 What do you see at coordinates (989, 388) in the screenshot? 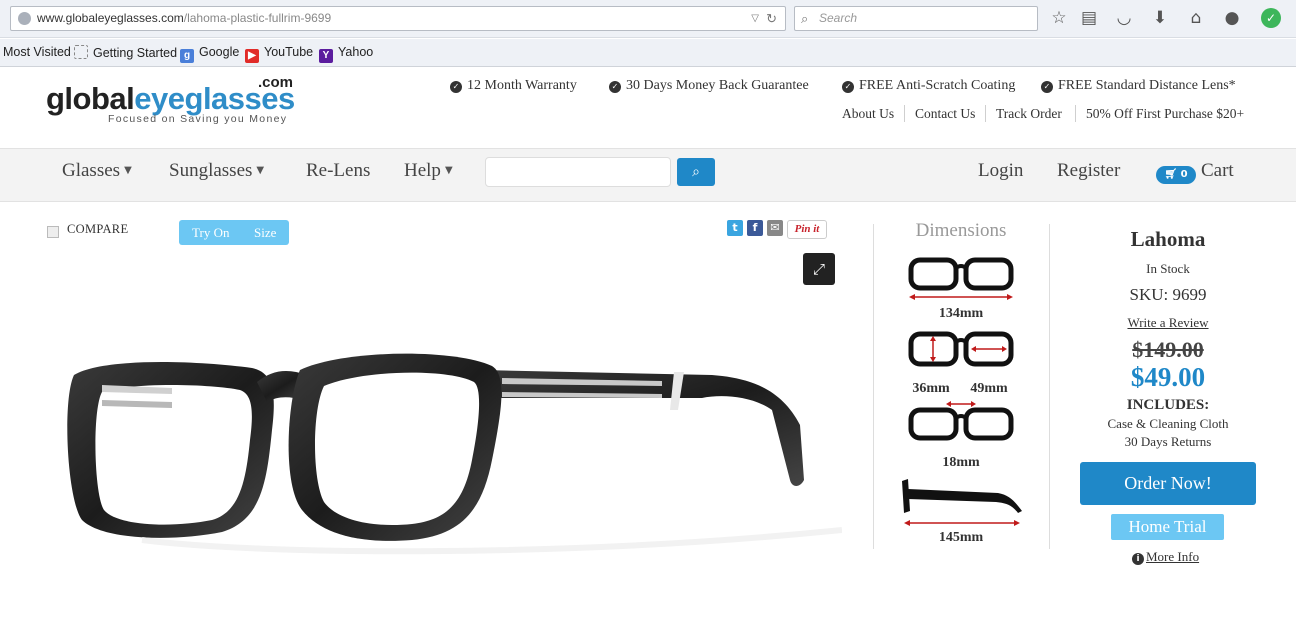
I see `lens-width-value: 49mm` at bounding box center [989, 388].